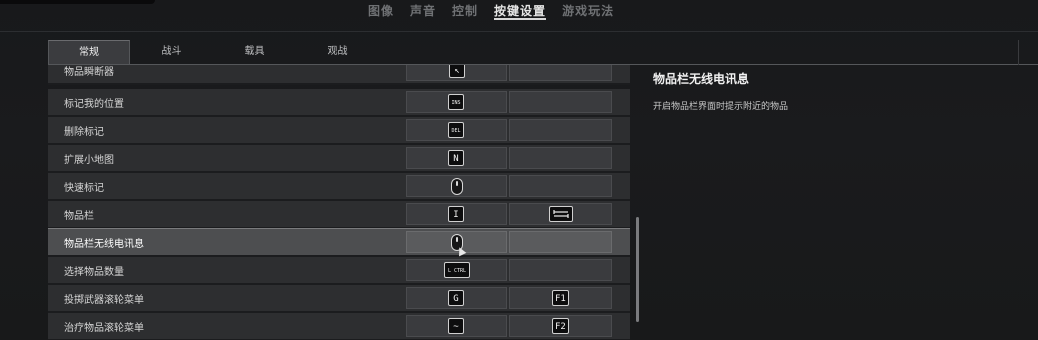 The height and width of the screenshot is (340, 1038). I want to click on primary-key-slot: ~, so click(456, 326).